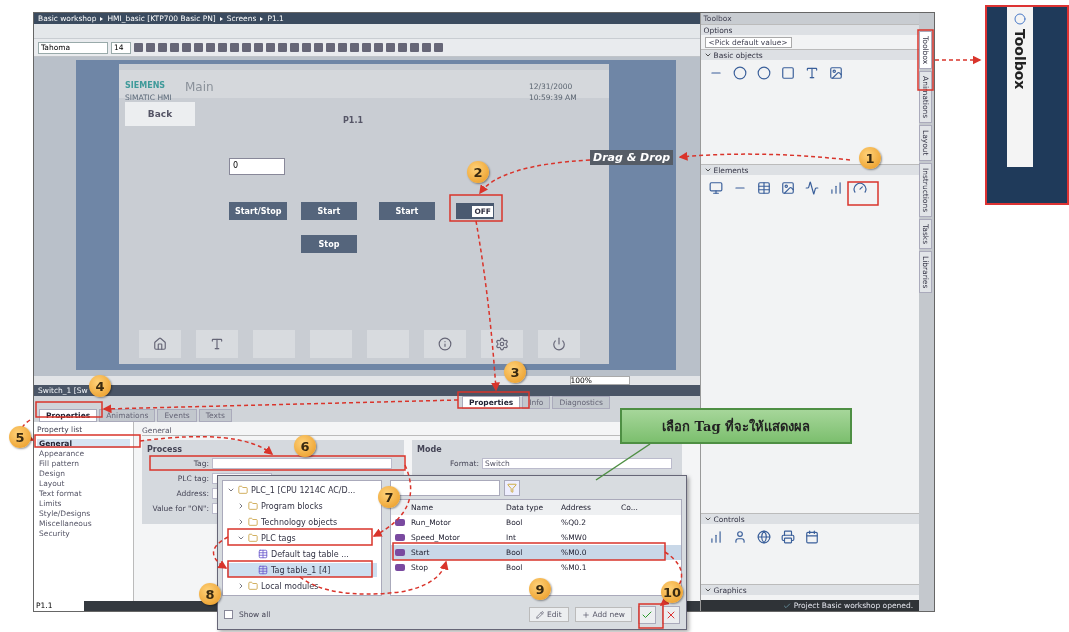 Image resolution: width=1069 pixels, height=632 pixels. I want to click on circle-icon, so click(1020, 19).